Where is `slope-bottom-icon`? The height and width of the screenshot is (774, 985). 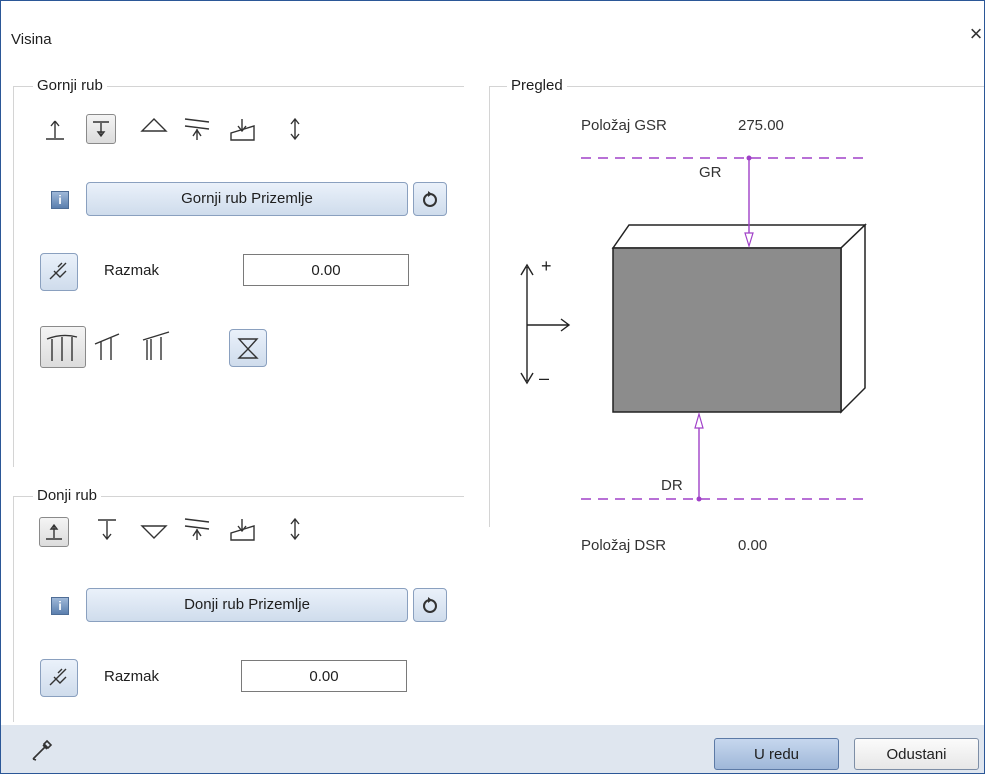
slope-bottom-icon is located at coordinates (240, 528).